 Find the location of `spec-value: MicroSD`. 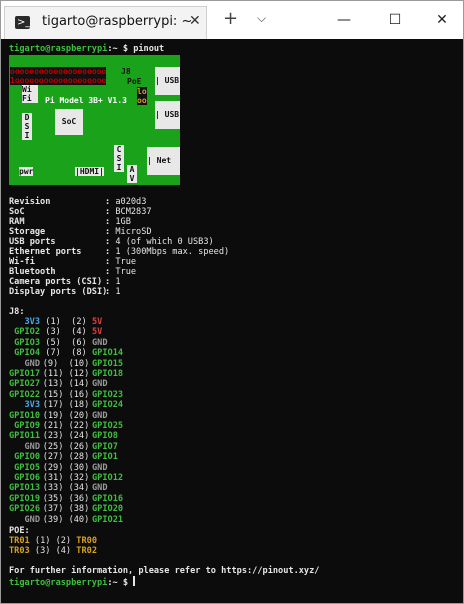

spec-value: MicroSD is located at coordinates (133, 232).